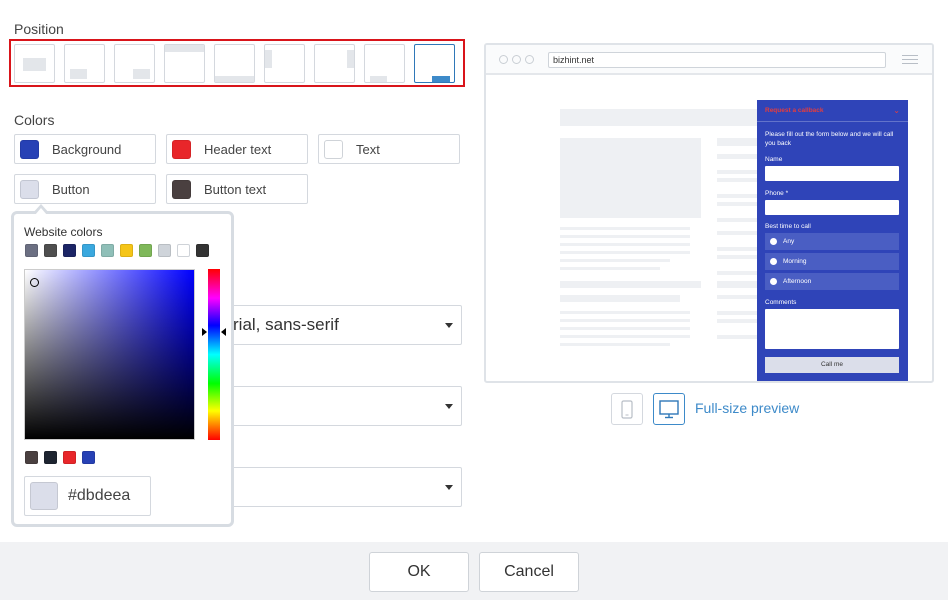 This screenshot has height=600, width=948. What do you see at coordinates (34, 63) in the screenshot?
I see `position-tile-center` at bounding box center [34, 63].